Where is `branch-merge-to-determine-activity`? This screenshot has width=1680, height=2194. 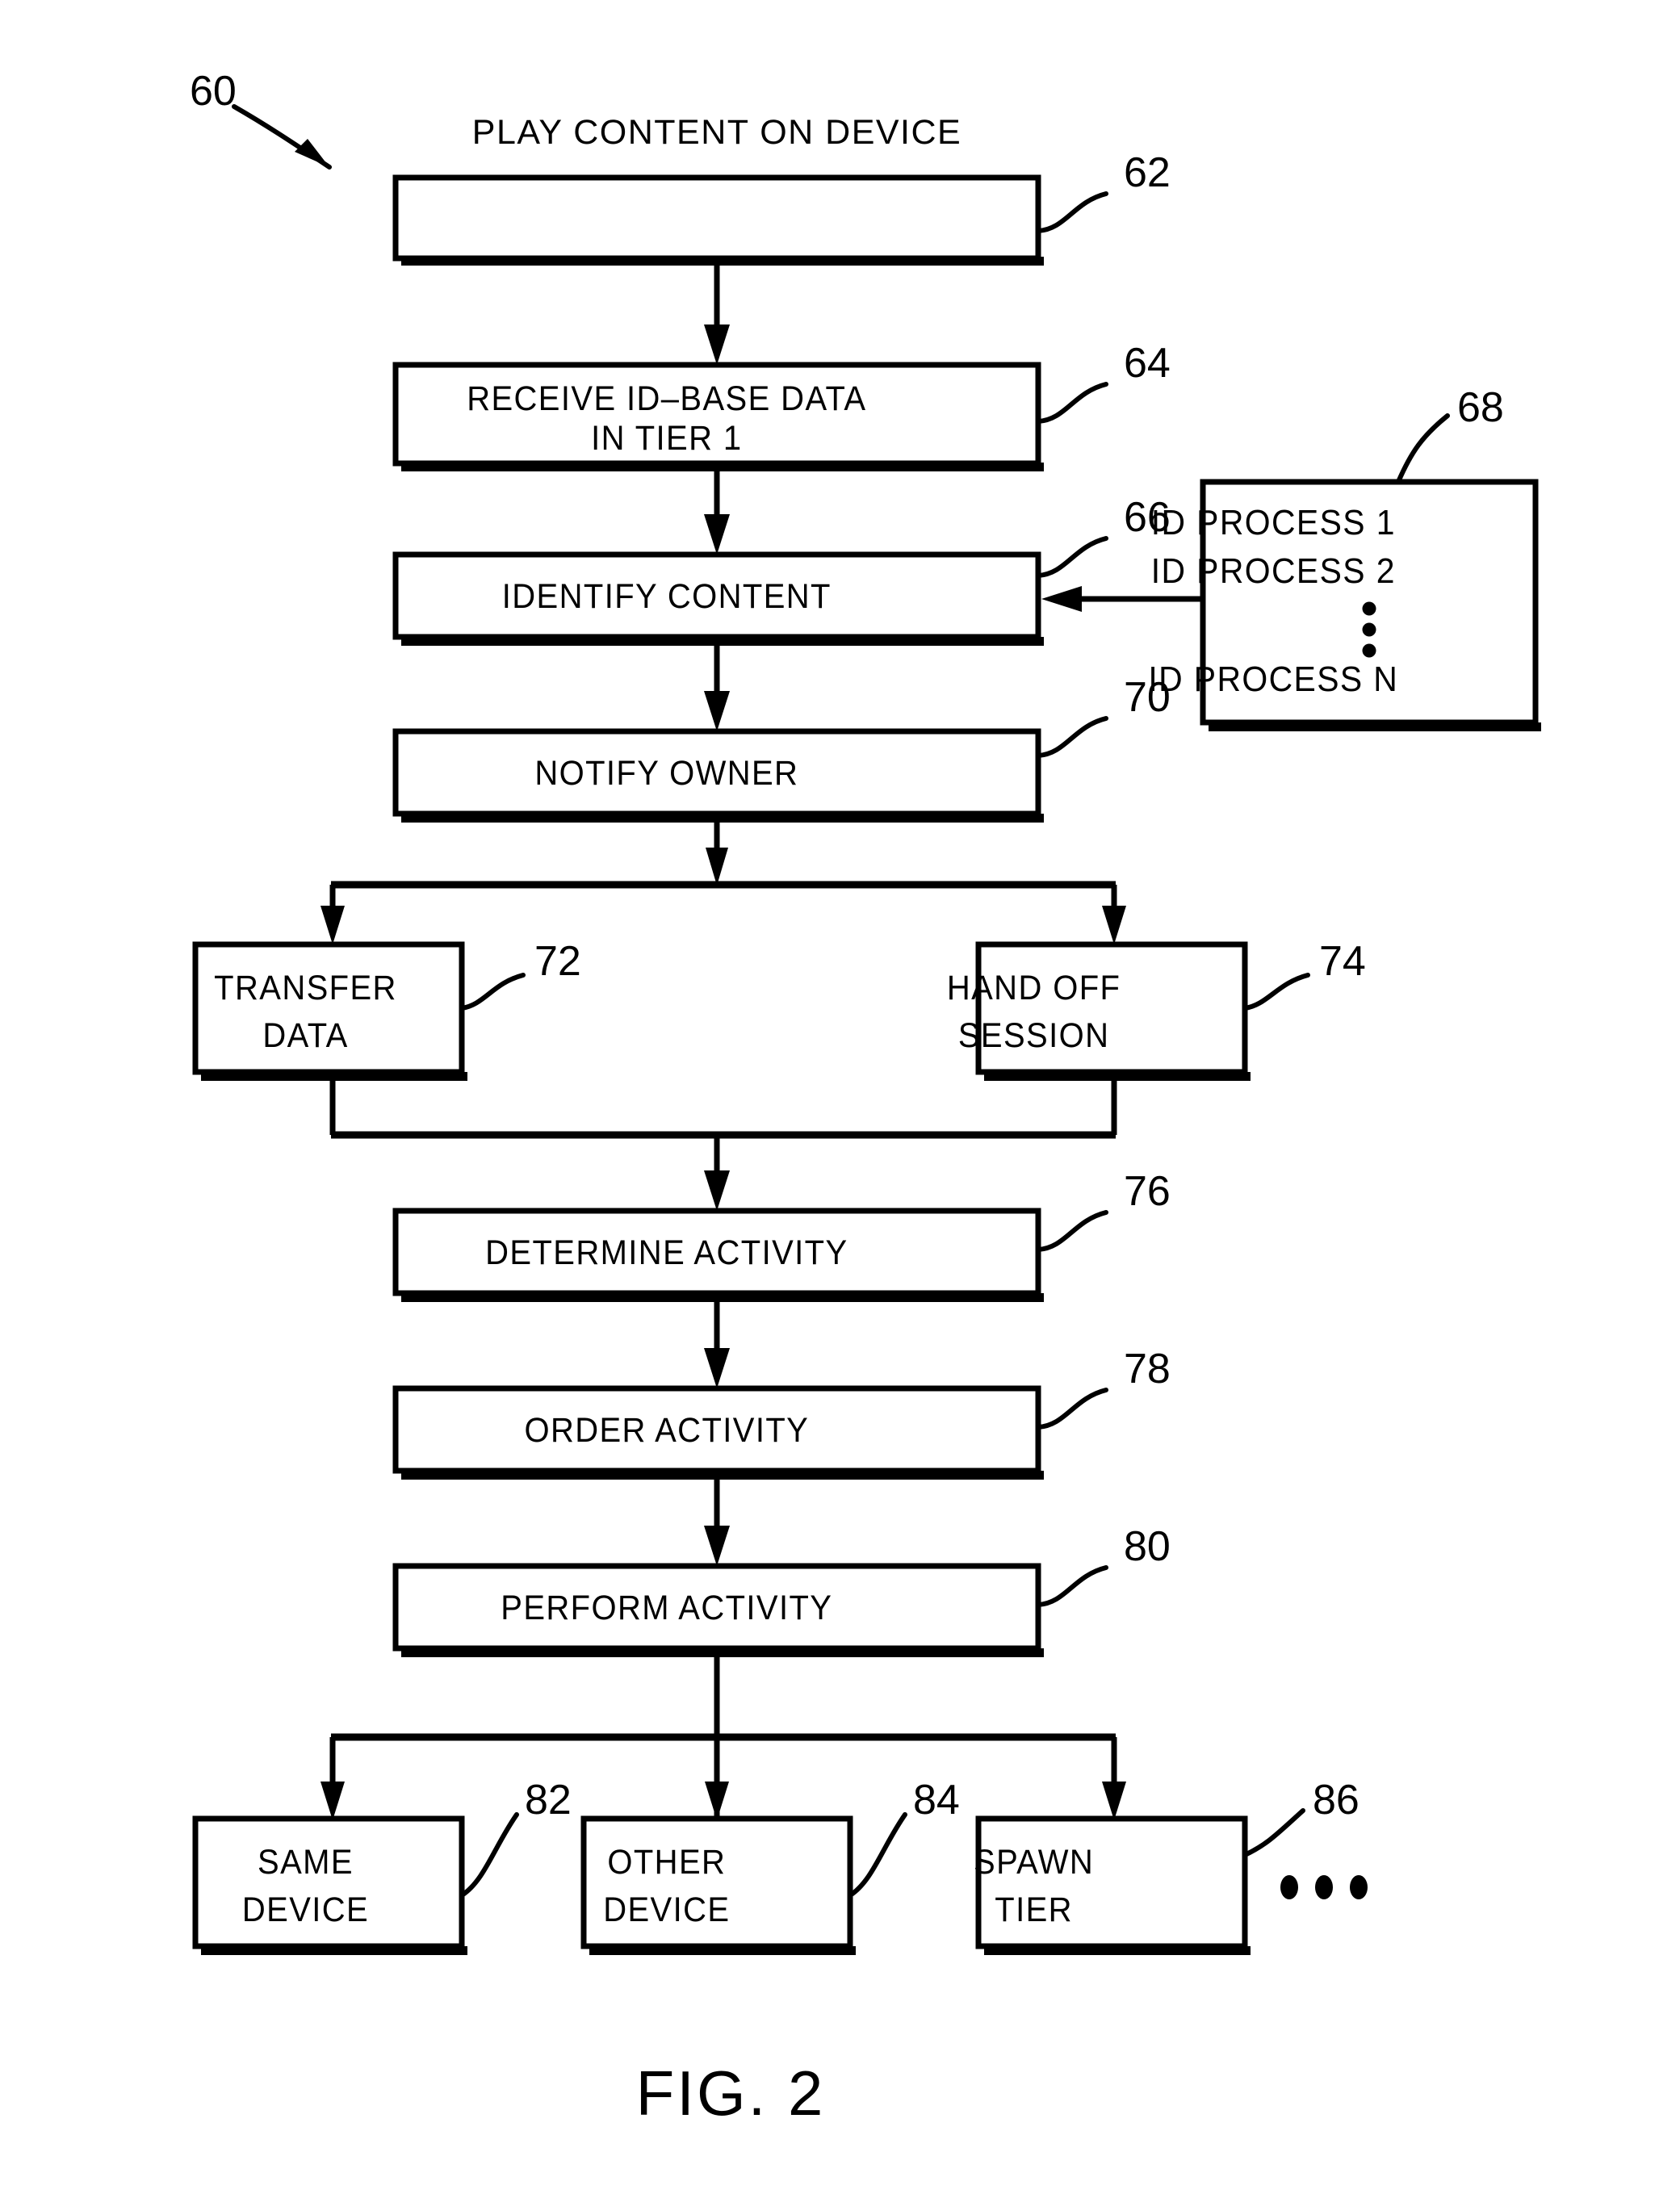 branch-merge-to-determine-activity is located at coordinates (723, 1146).